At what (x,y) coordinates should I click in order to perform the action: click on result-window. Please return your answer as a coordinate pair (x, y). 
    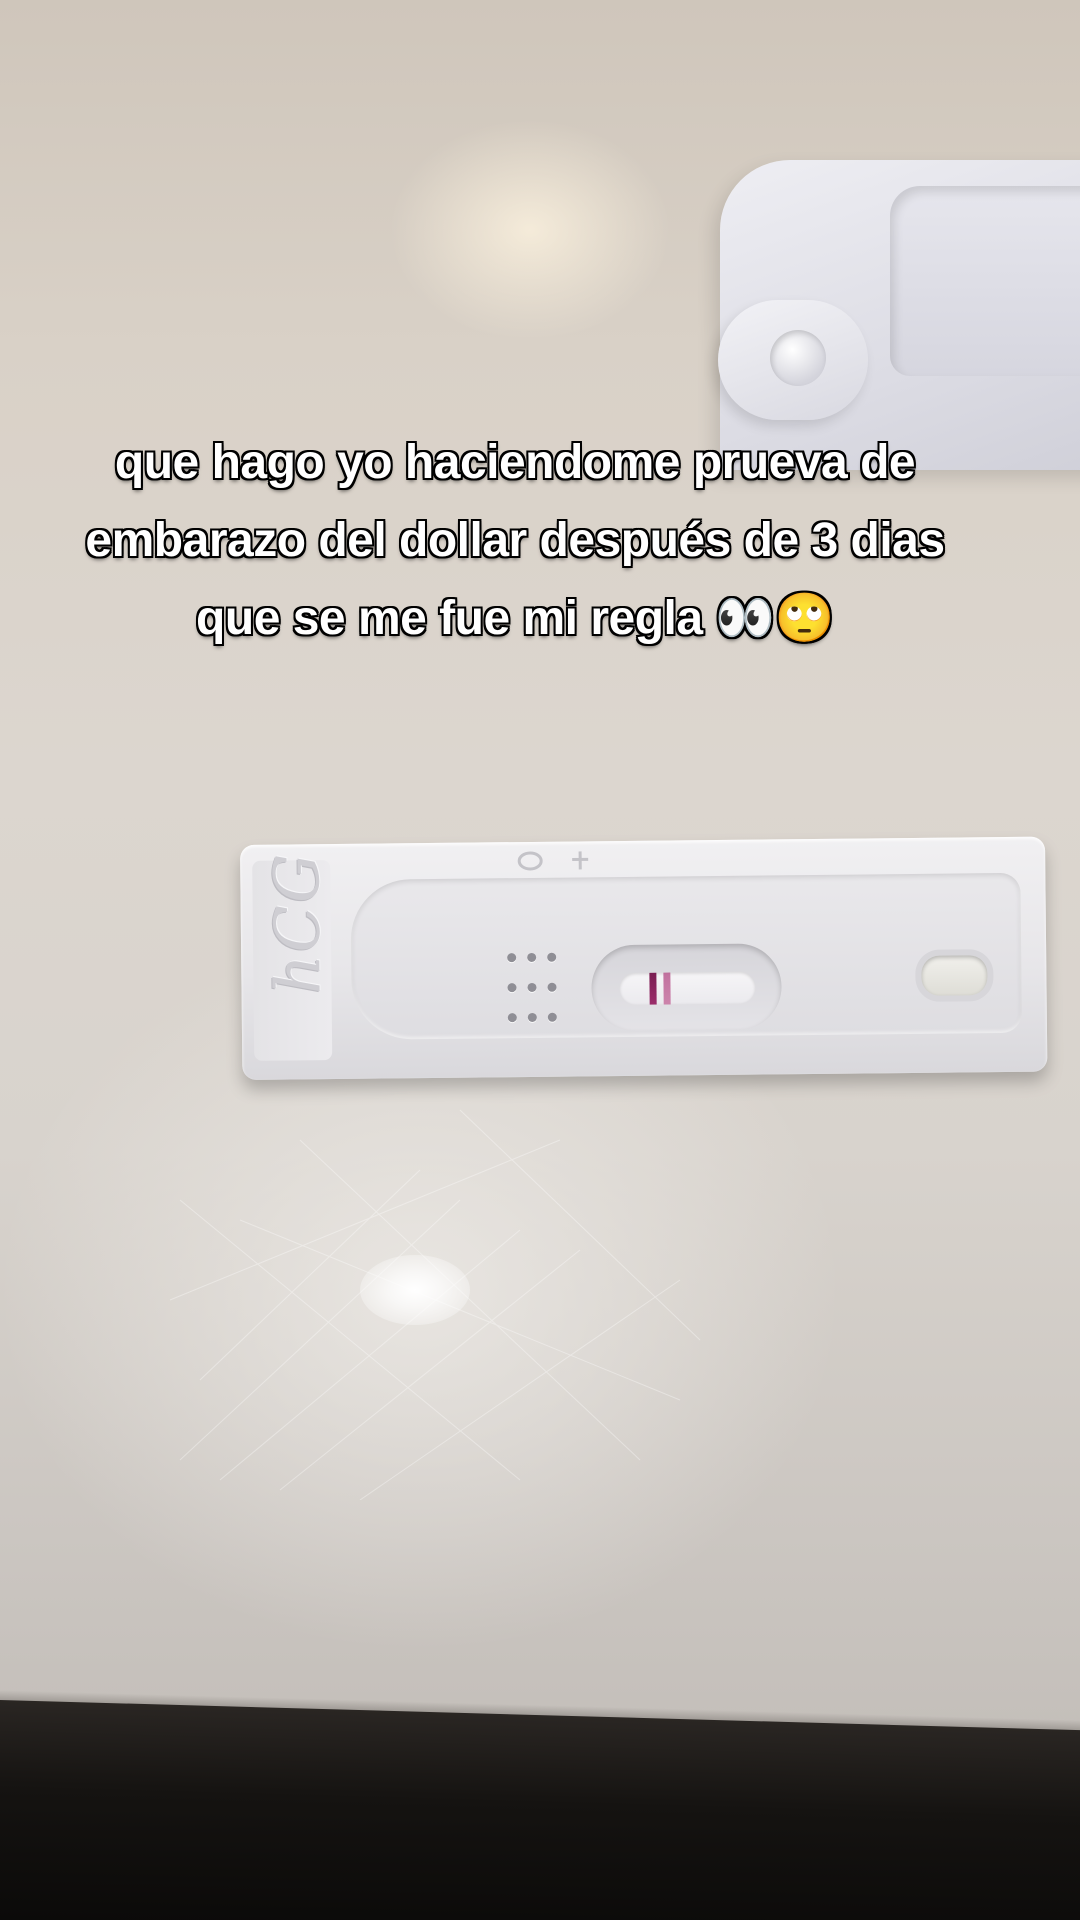
    Looking at the image, I should click on (686, 987).